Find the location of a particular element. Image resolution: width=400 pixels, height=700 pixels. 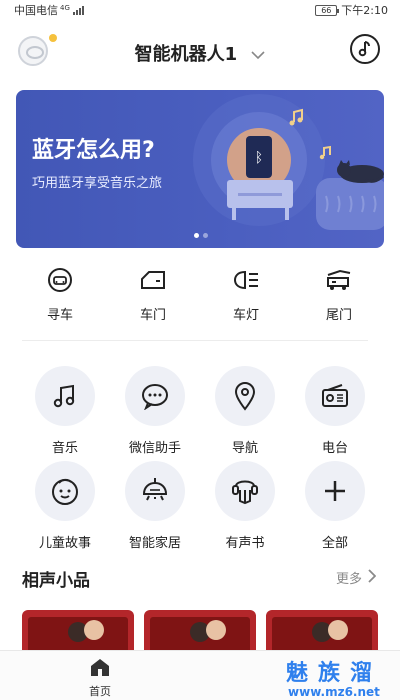

feature-smart-home: 智能家居 is located at coordinates (155, 506).